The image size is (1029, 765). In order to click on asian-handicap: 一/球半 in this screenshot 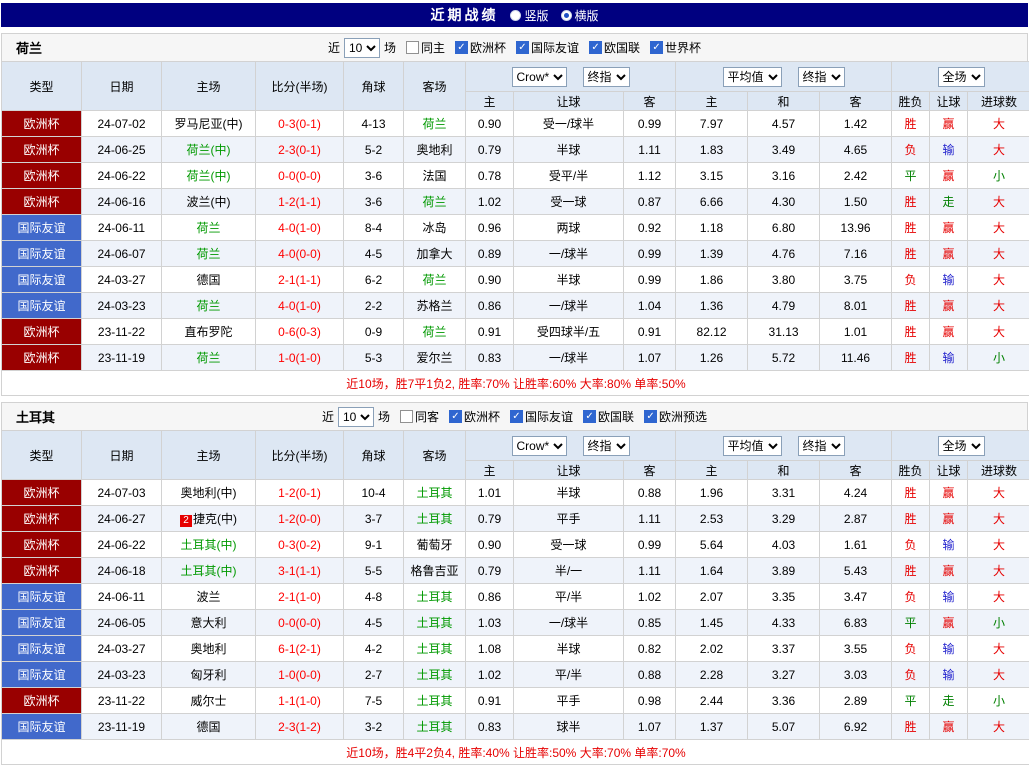, I will do `click(569, 358)`.